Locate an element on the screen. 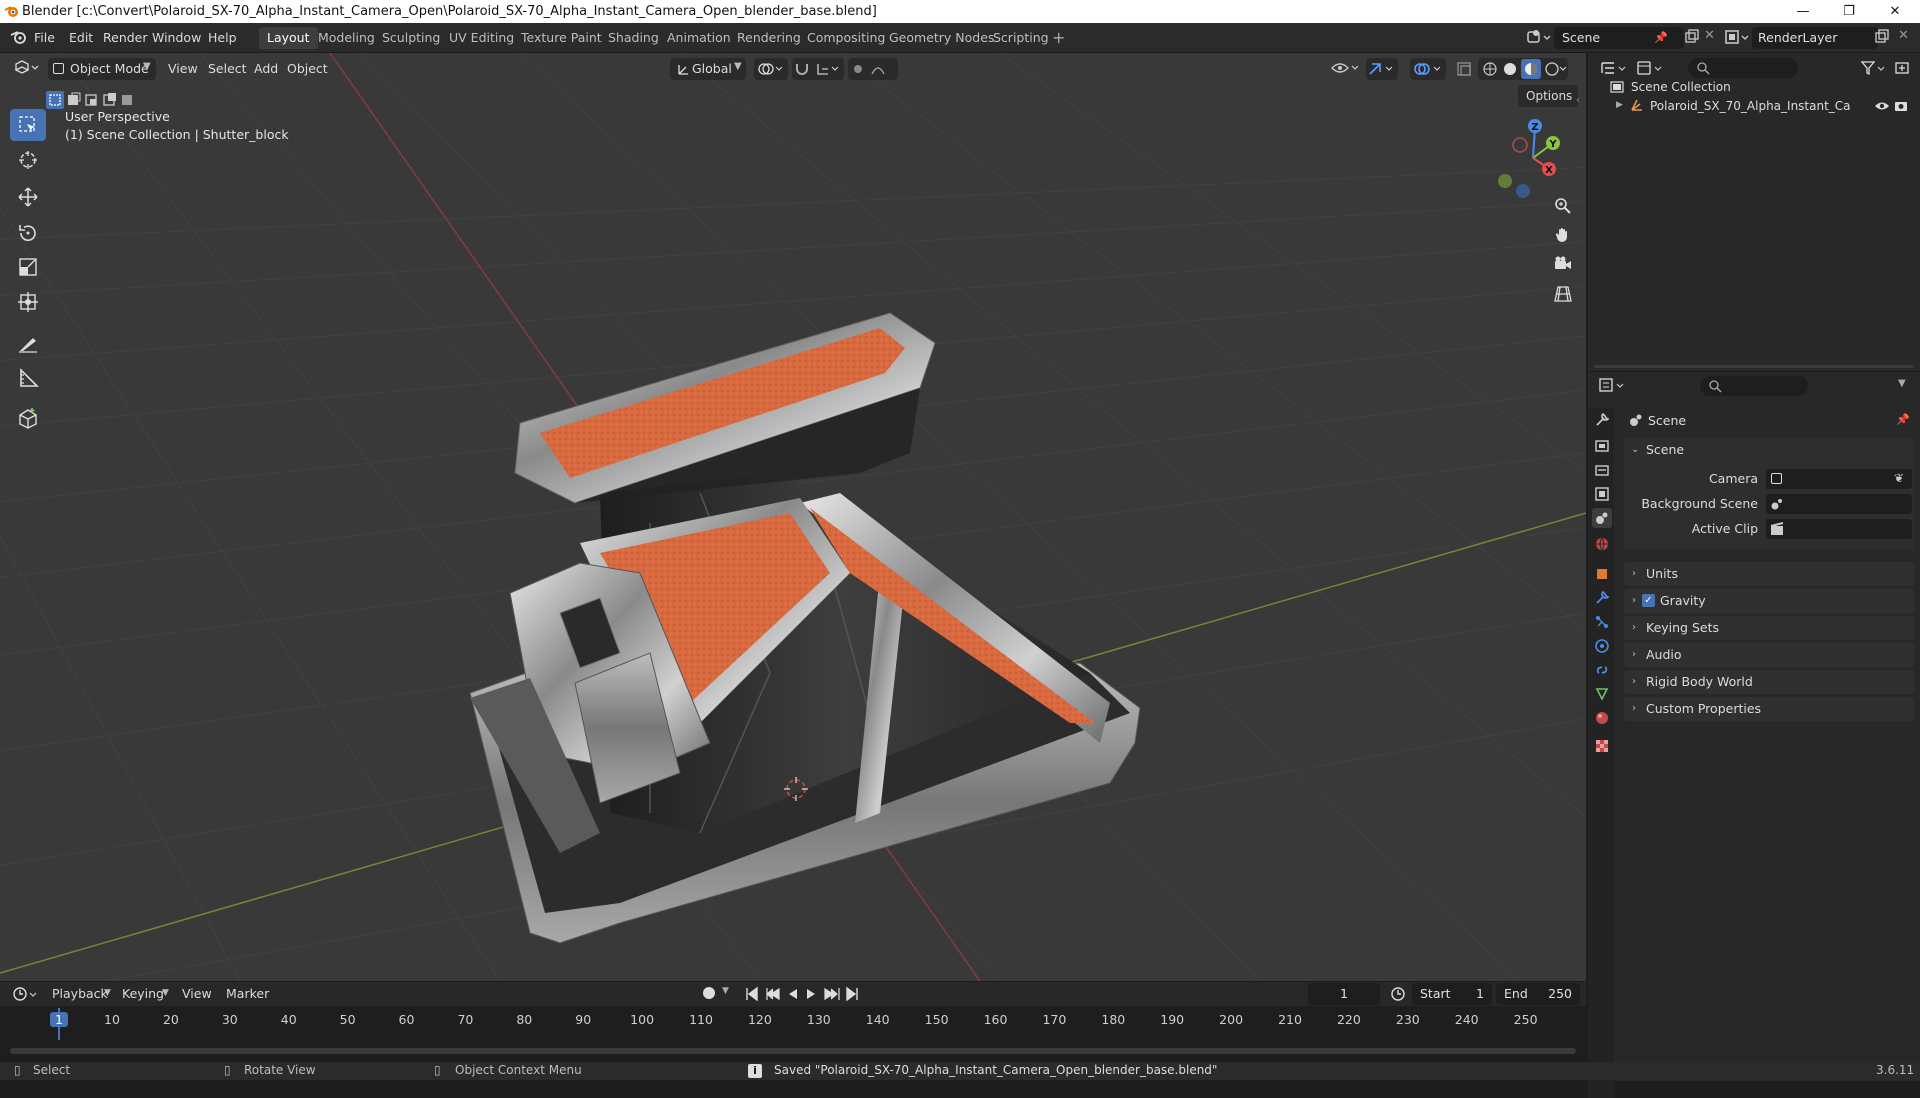 The height and width of the screenshot is (1098, 1920). new-scene-icon is located at coordinates (1692, 37).